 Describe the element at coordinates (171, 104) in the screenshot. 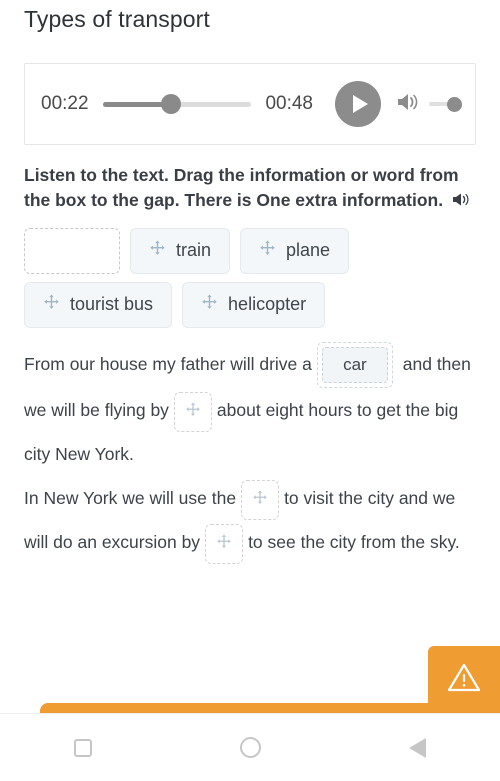

I see `seek-handle` at that location.